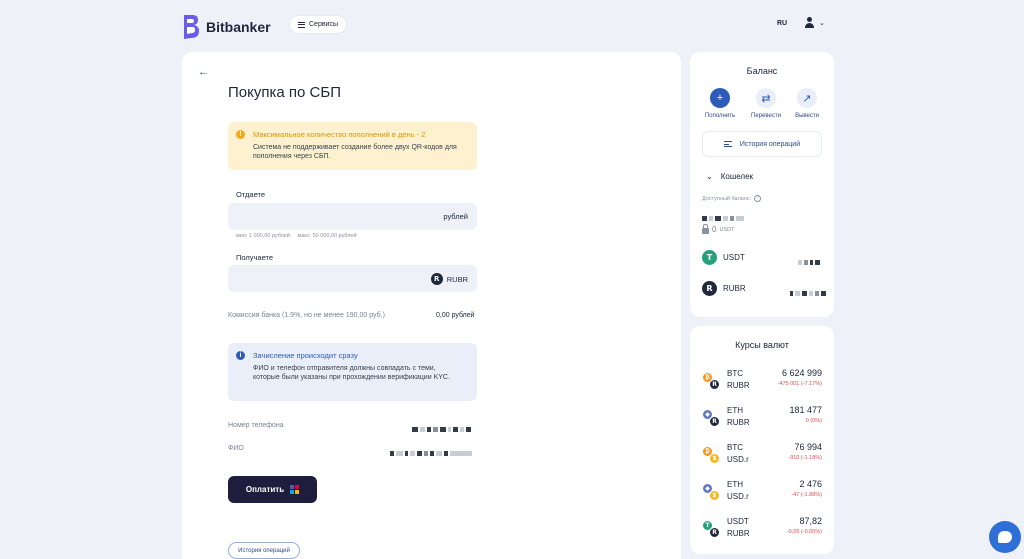  I want to click on give-amount-input: рублей, so click(352, 216).